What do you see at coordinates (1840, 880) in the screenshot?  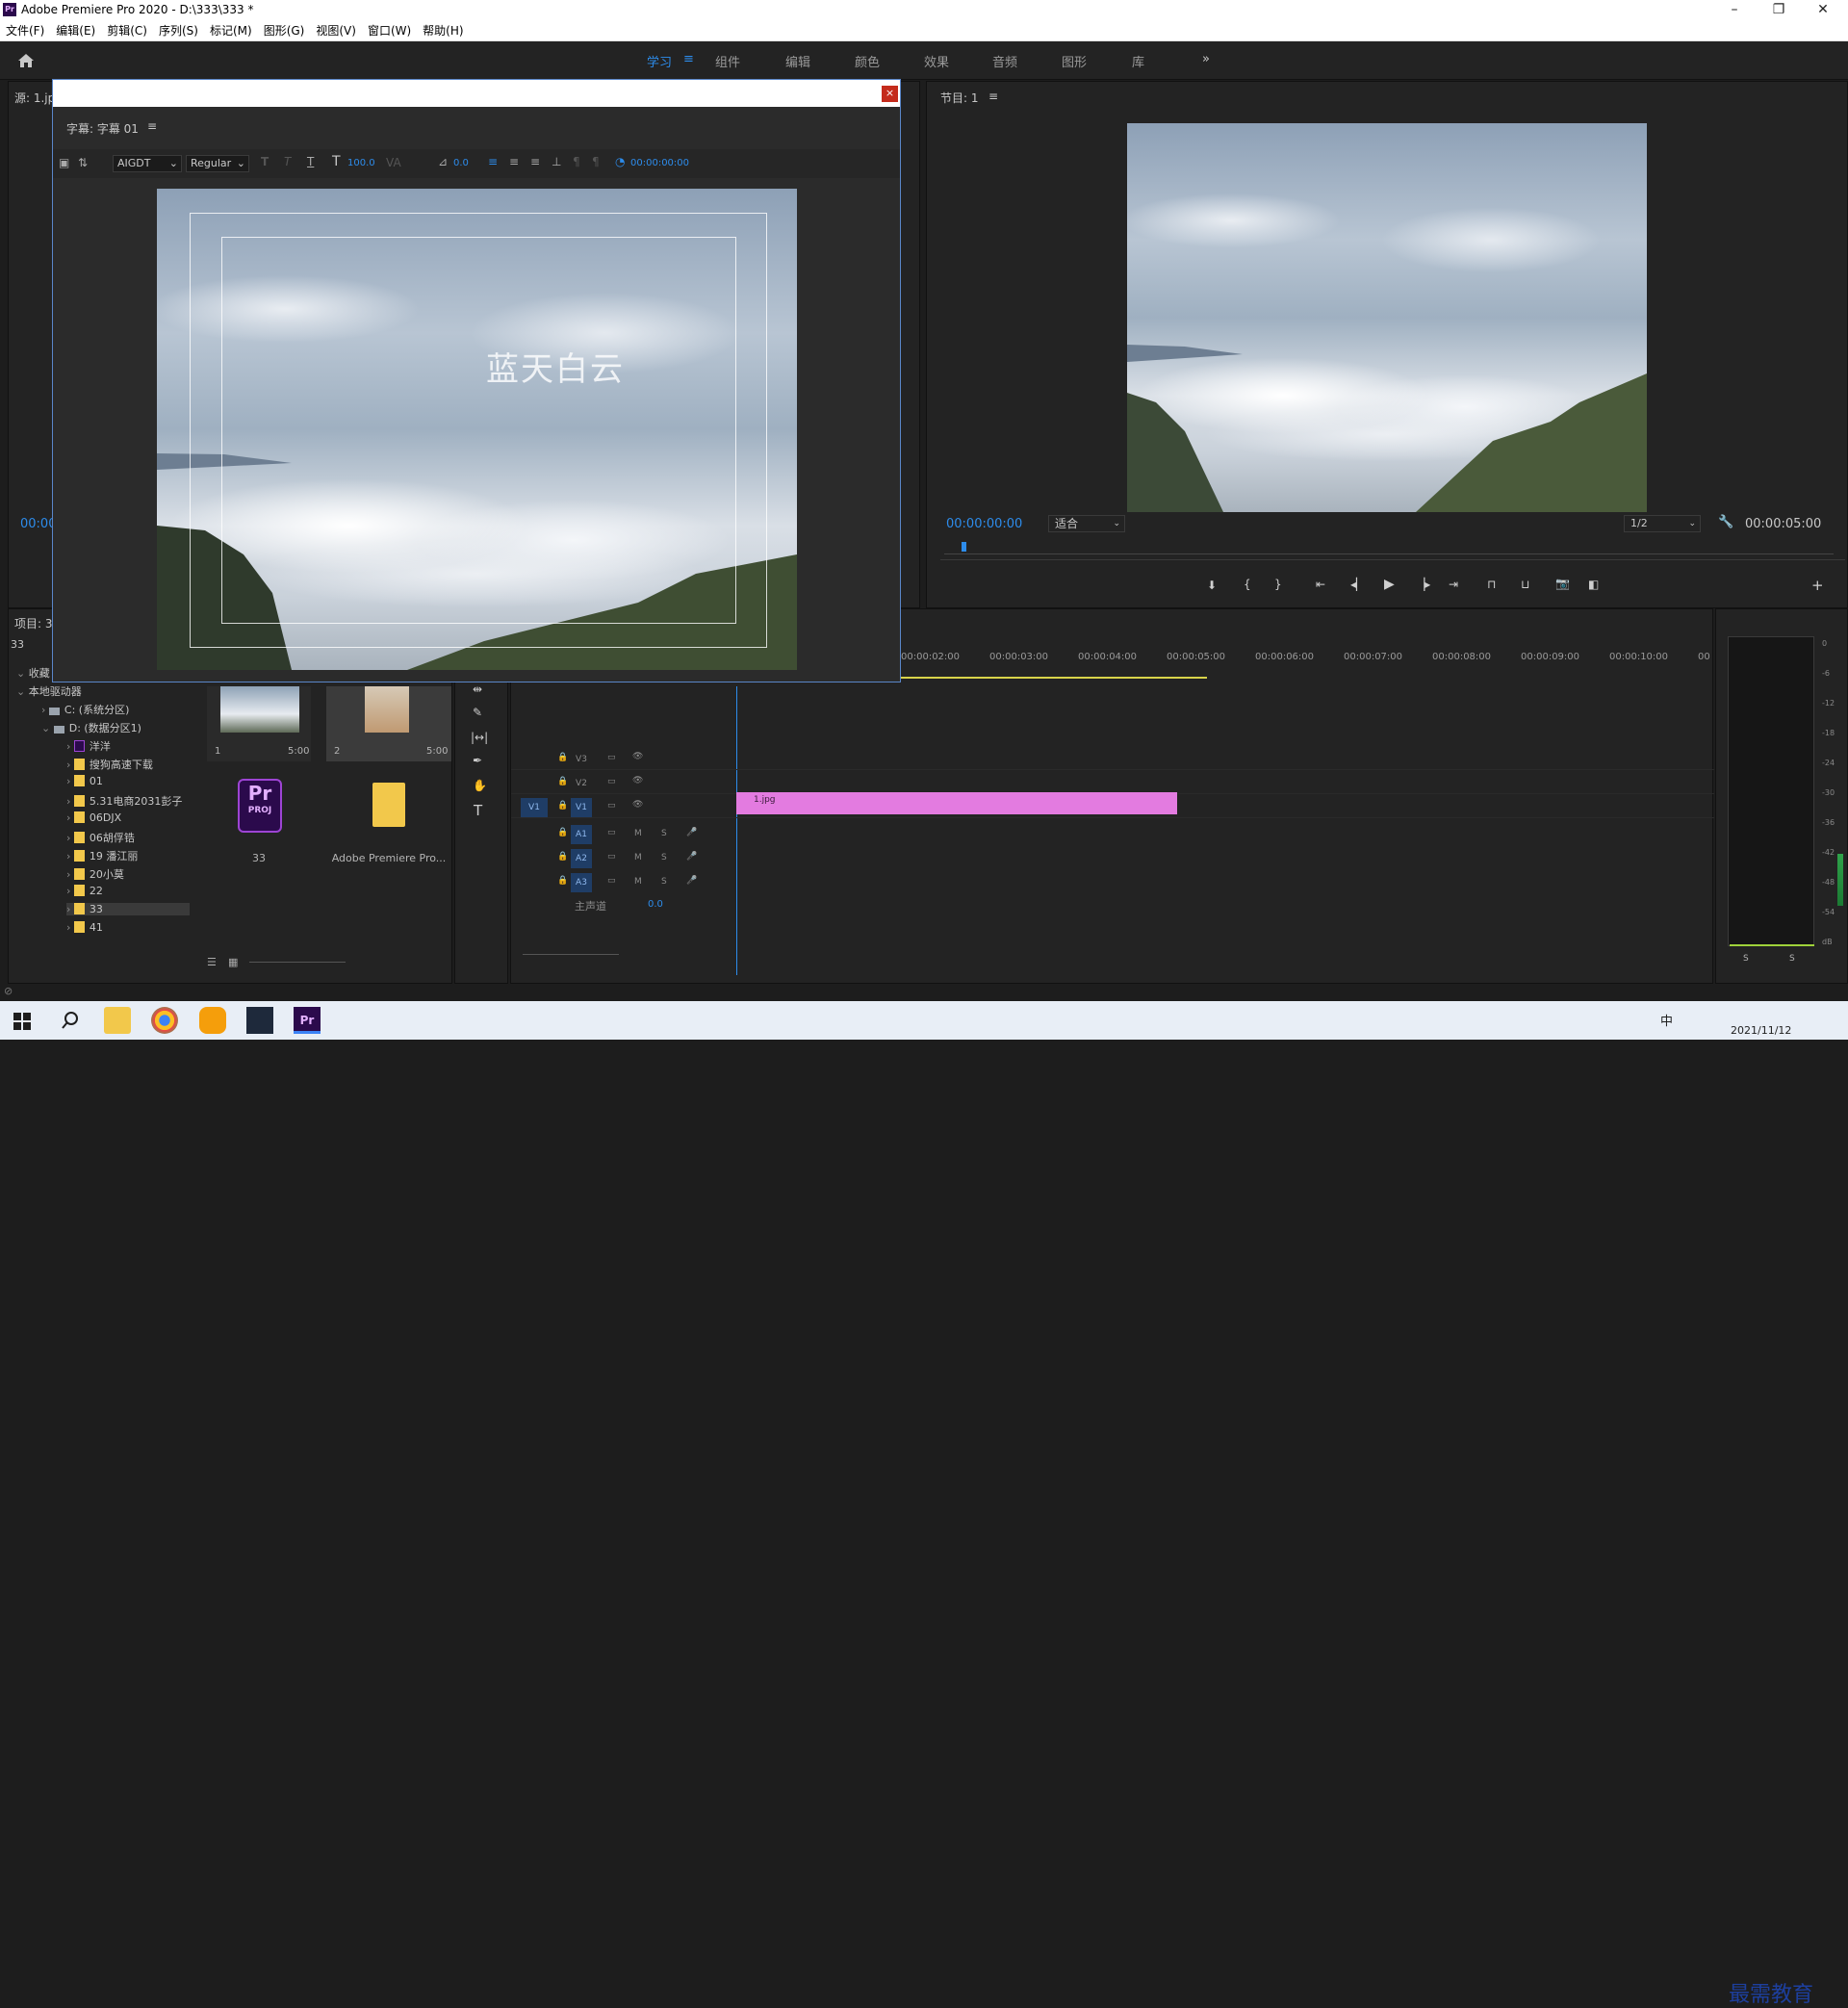 I see `meter-volume-indicator` at bounding box center [1840, 880].